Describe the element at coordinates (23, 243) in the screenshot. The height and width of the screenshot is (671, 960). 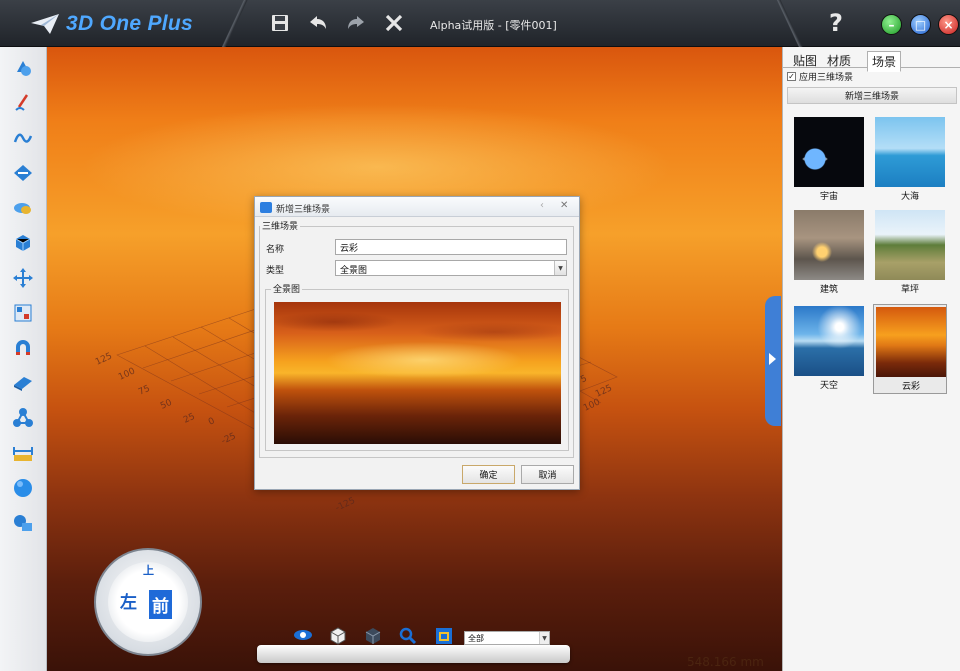
I see `combine-icon` at that location.